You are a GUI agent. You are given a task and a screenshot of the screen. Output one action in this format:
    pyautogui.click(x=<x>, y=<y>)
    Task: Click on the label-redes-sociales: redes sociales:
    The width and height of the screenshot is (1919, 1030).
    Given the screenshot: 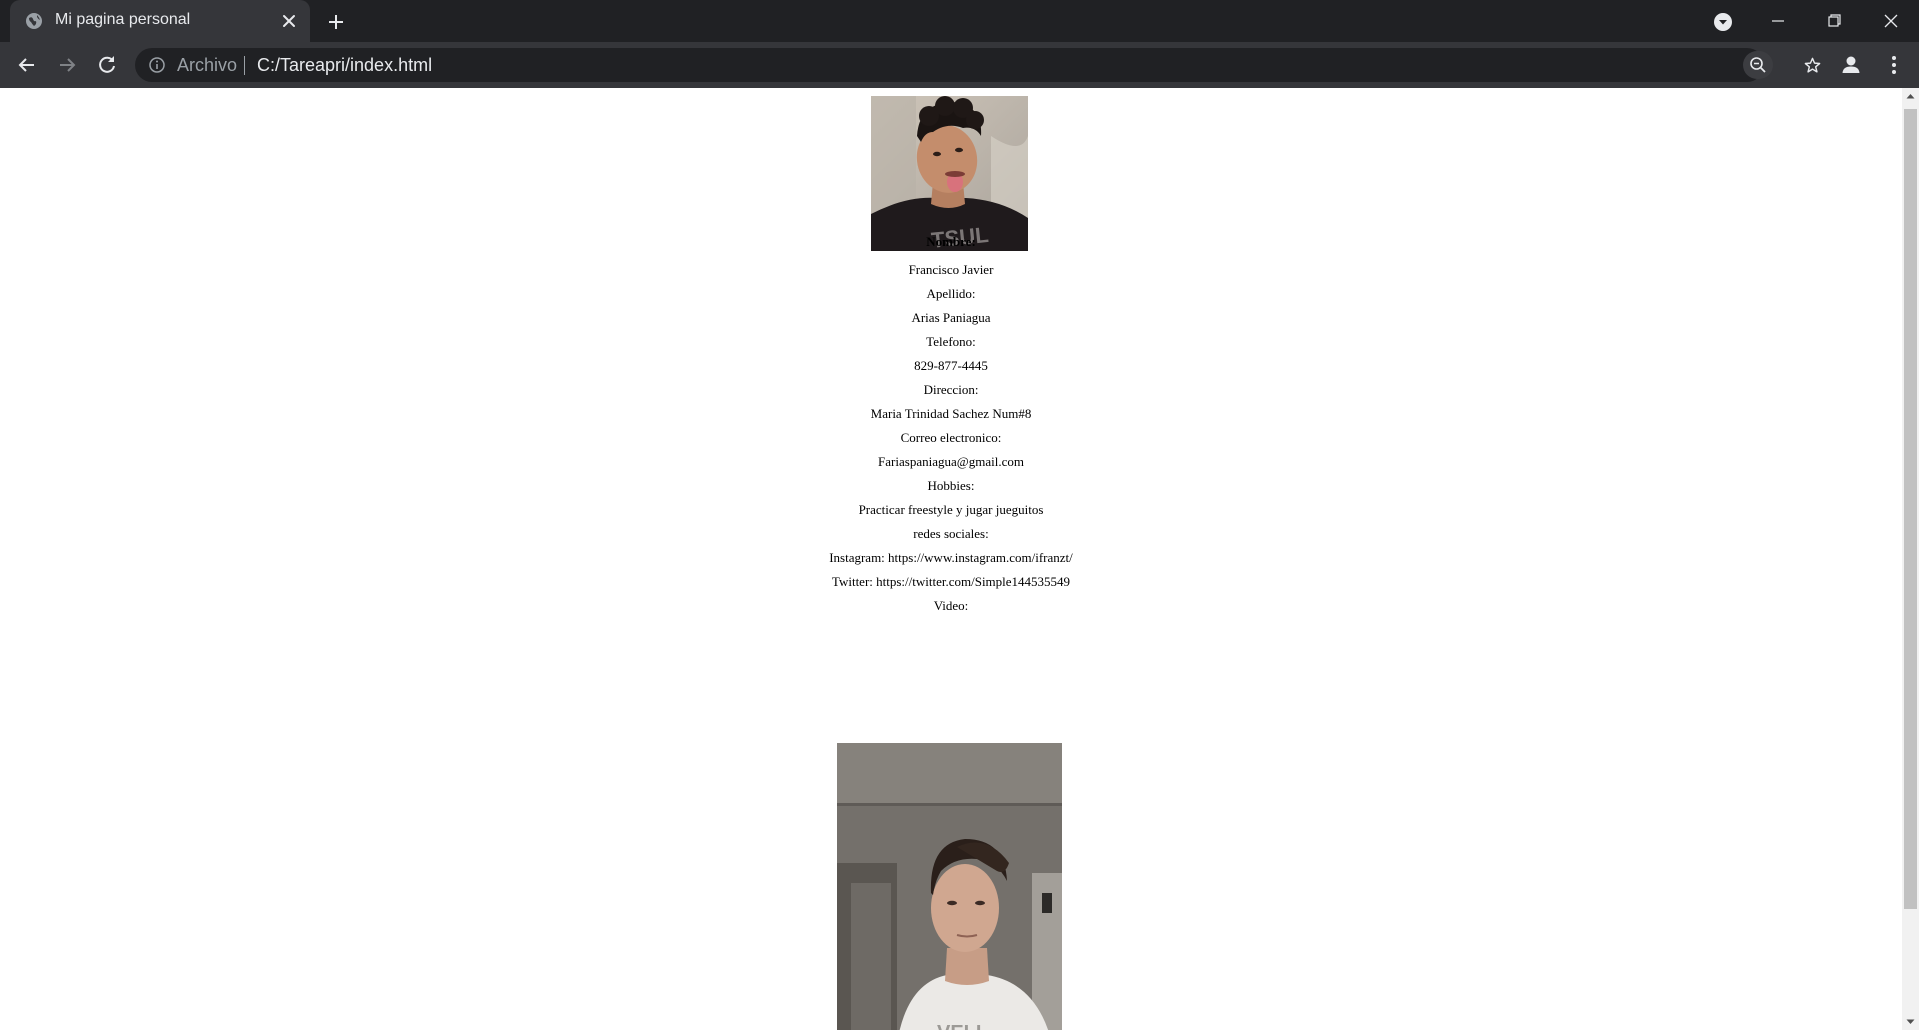 What is the action you would take?
    pyautogui.click(x=951, y=533)
    